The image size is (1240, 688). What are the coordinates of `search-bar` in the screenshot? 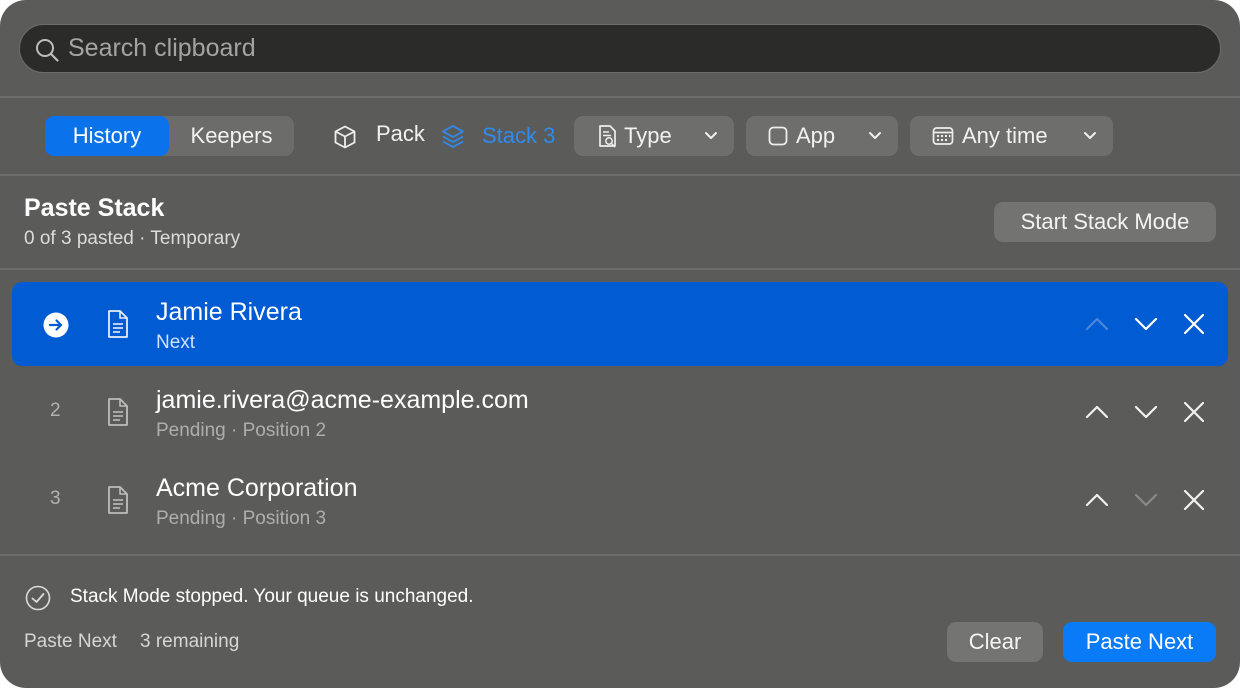 It's located at (620, 48).